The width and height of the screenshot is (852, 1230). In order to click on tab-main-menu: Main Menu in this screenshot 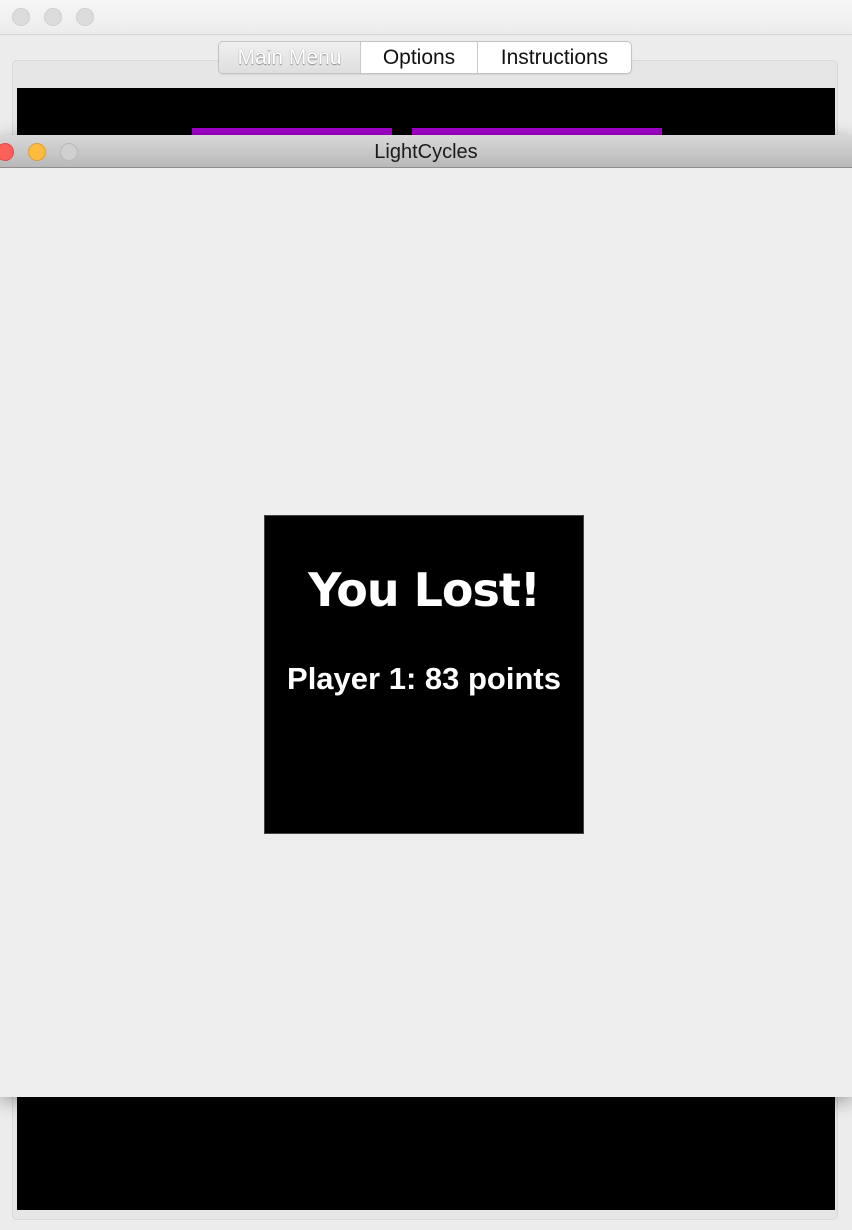, I will do `click(289, 57)`.